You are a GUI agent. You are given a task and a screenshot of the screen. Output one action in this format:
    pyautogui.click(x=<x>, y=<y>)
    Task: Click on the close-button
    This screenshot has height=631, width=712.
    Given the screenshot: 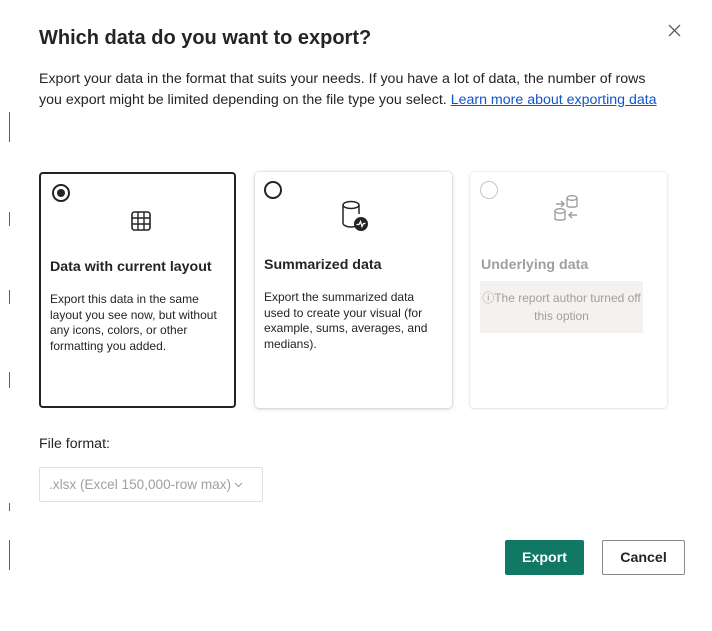 What is the action you would take?
    pyautogui.click(x=674, y=30)
    